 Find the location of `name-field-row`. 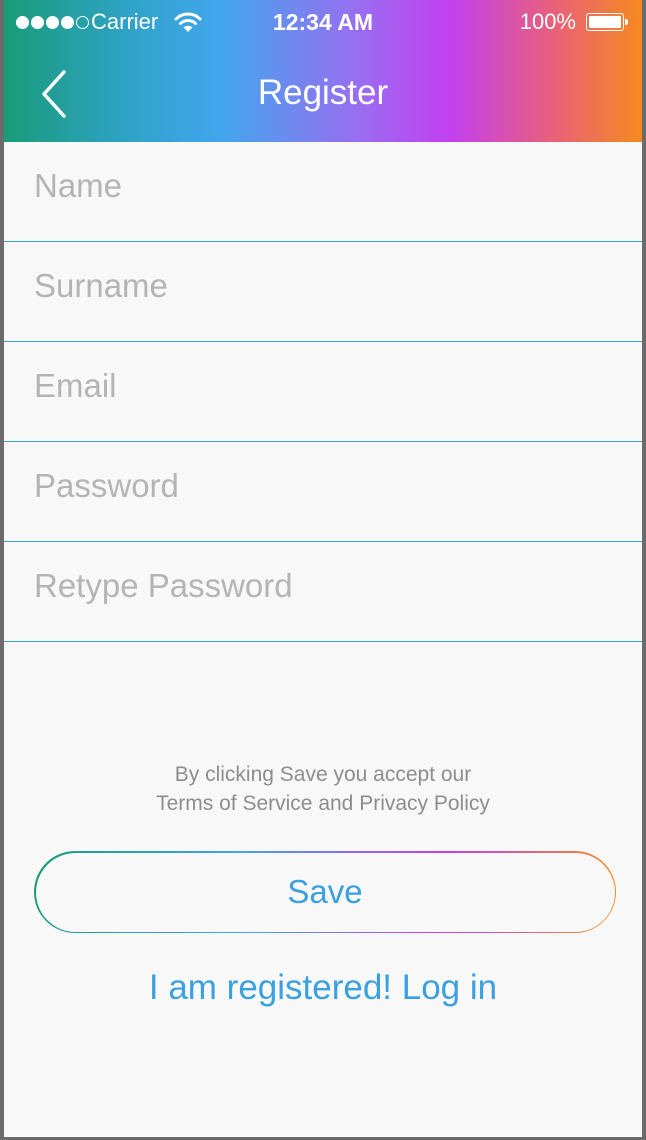

name-field-row is located at coordinates (323, 192).